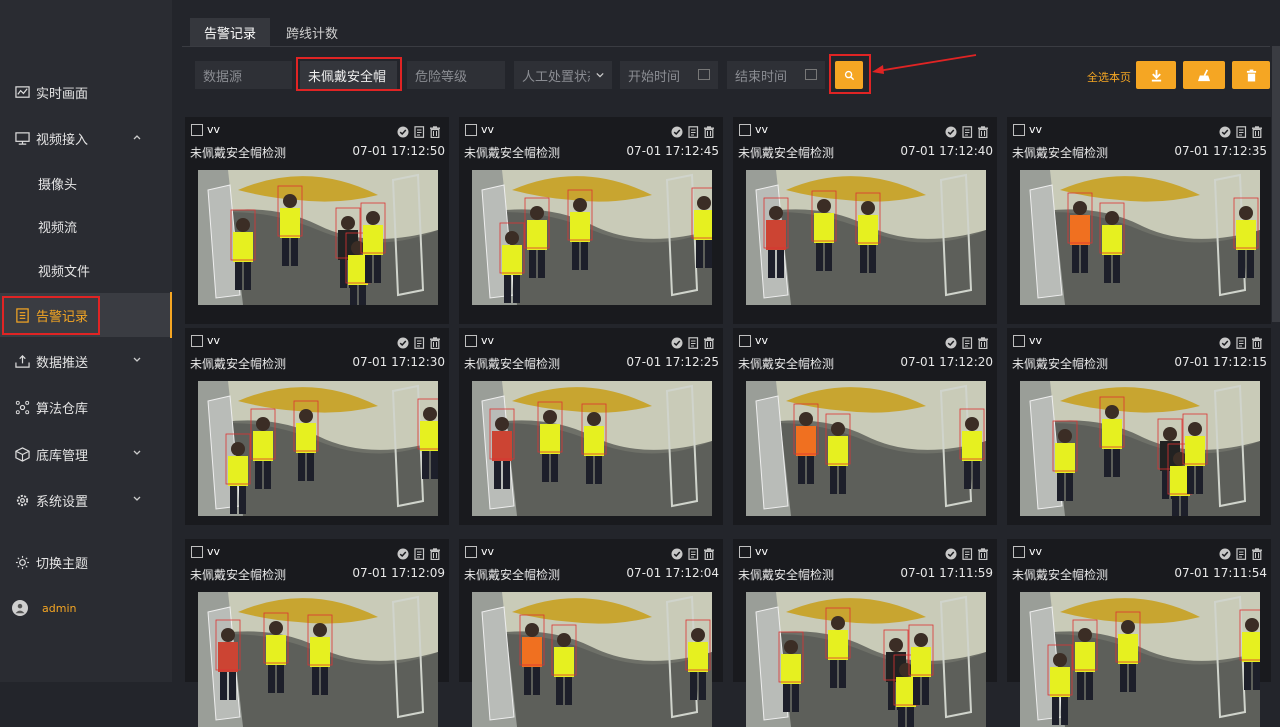 The height and width of the screenshot is (727, 1280). I want to click on danger-level-select: 危险等级, so click(456, 75).